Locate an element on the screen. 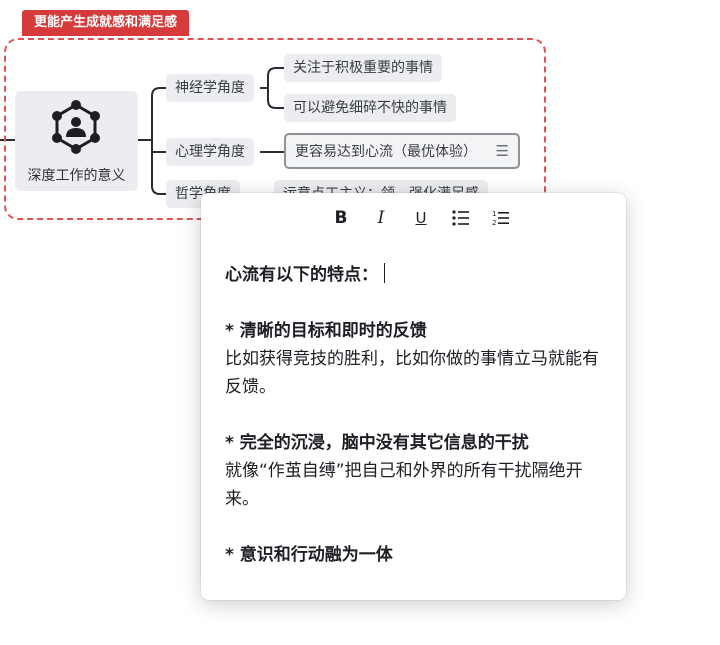 This screenshot has height=645, width=720. branch-psych: 心理学角度 is located at coordinates (210, 152).